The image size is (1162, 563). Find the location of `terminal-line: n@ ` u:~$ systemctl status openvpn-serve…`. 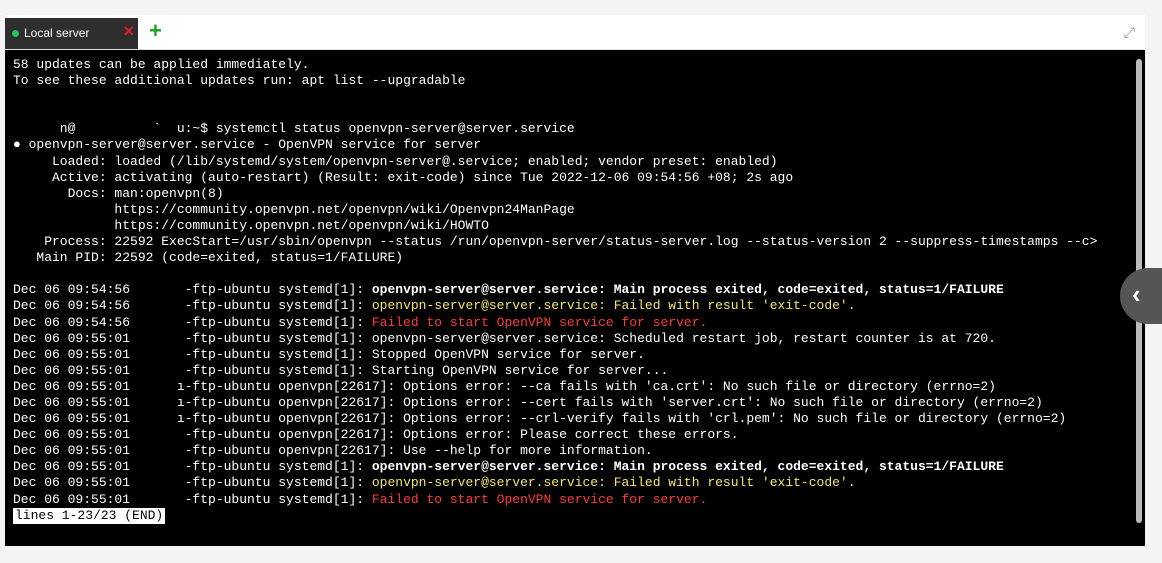

terminal-line: n@ ` u:~$ systemctl status openvpn-serve… is located at coordinates (573, 129).